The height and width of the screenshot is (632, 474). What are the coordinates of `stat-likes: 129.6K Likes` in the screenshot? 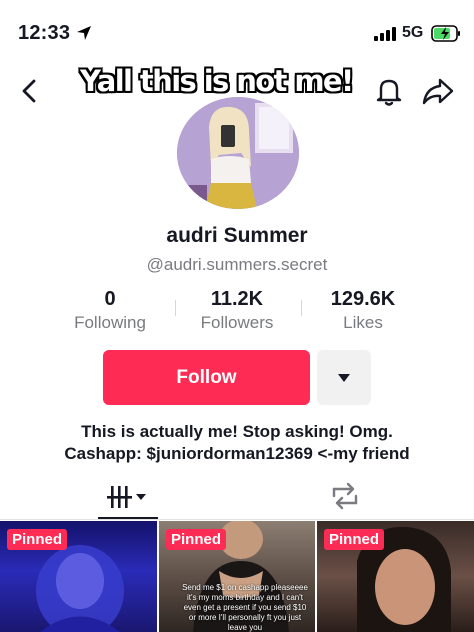 It's located at (363, 310).